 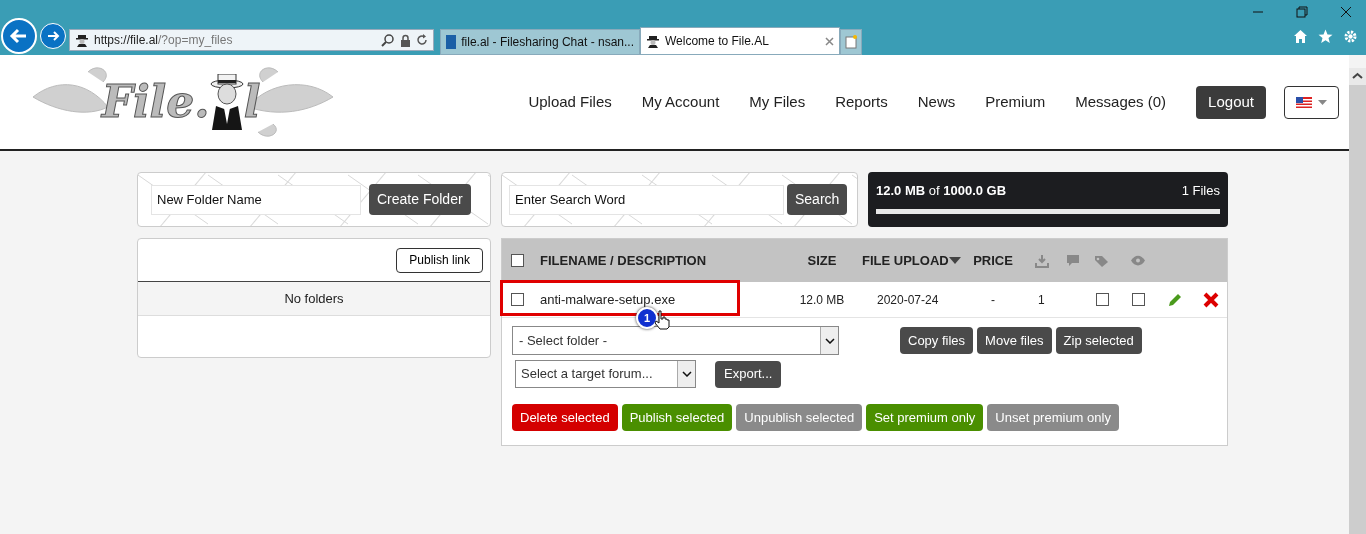 What do you see at coordinates (1325, 36) in the screenshot?
I see `star-icon` at bounding box center [1325, 36].